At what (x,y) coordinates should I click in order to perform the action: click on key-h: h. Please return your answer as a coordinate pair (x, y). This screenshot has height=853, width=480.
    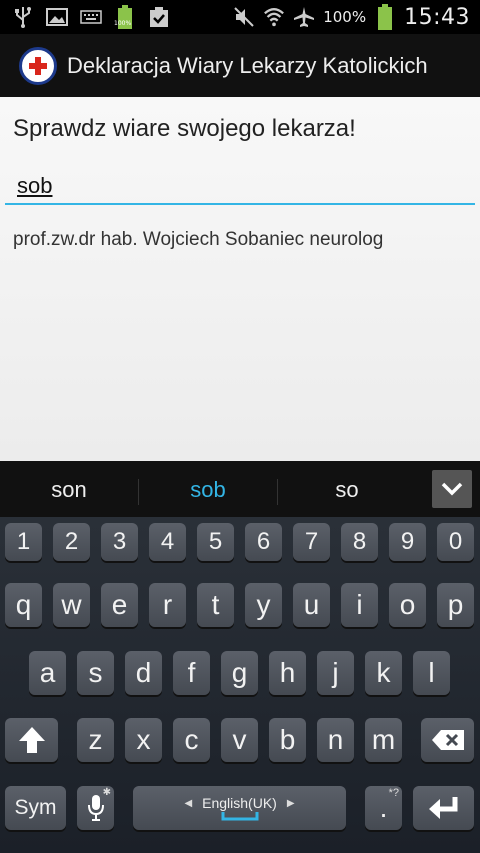
    Looking at the image, I should click on (287, 673).